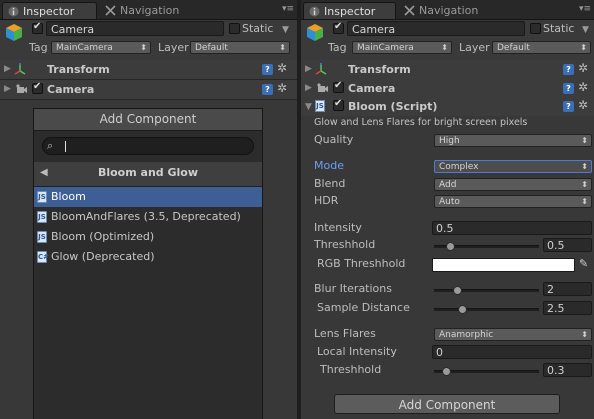 Image resolution: width=594 pixels, height=419 pixels. What do you see at coordinates (567, 245) in the screenshot?
I see `threshold-field: 0.5` at bounding box center [567, 245].